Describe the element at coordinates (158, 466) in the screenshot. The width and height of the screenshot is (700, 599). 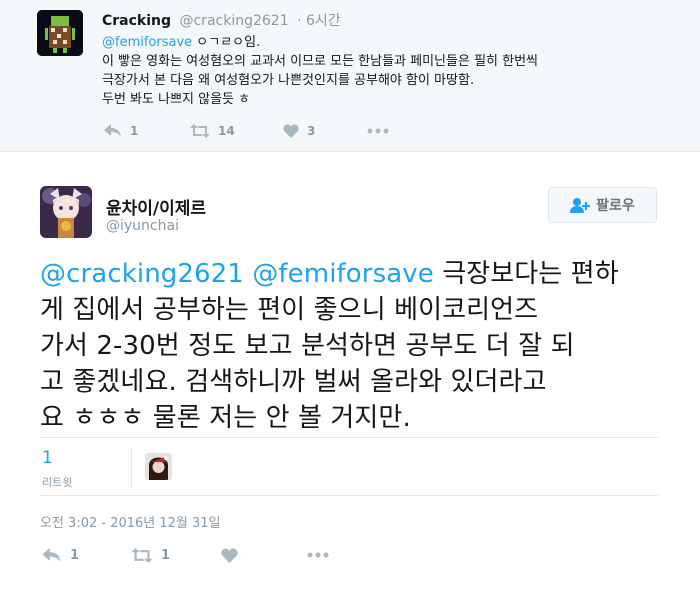
I see `retweeter-avatar` at that location.